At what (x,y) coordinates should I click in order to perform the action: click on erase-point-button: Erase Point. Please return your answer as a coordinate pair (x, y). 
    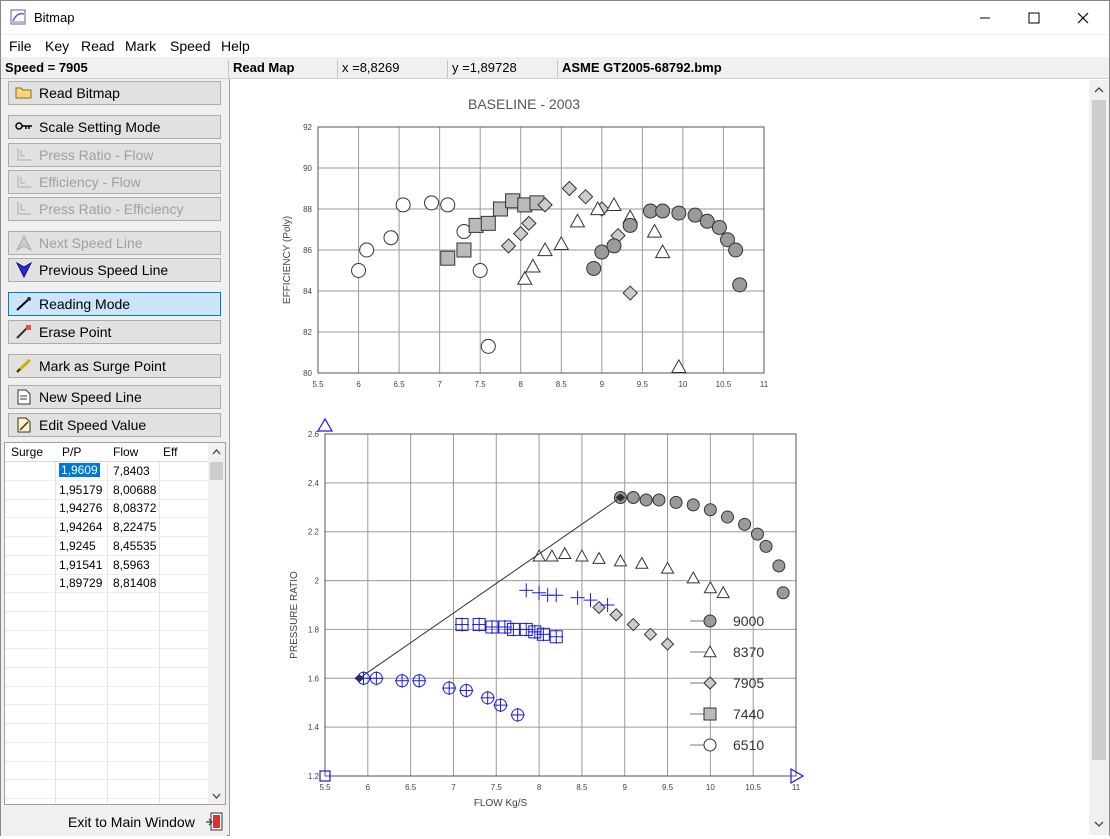
    Looking at the image, I should click on (114, 332).